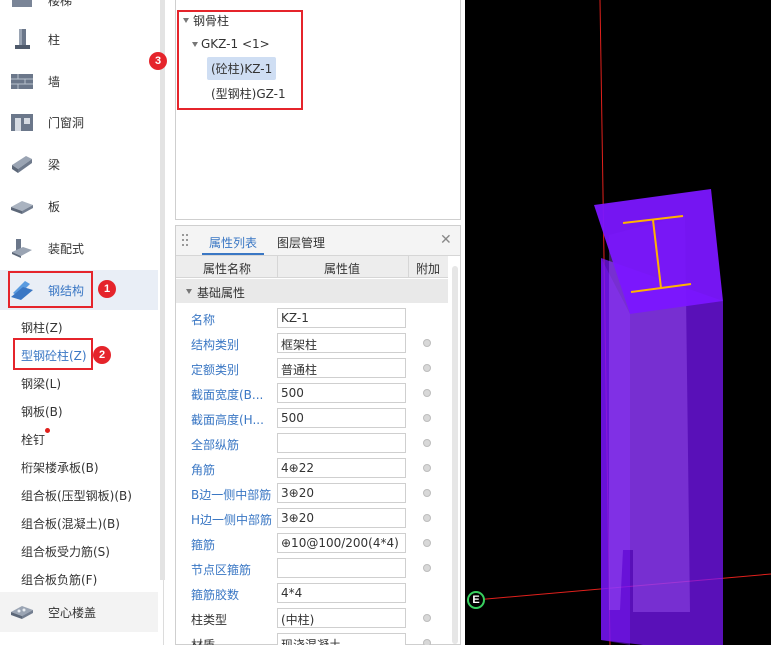 This screenshot has height=645, width=771. I want to click on property-row: 箍筋 ⊕10@100/200(4*4), so click(312, 543).